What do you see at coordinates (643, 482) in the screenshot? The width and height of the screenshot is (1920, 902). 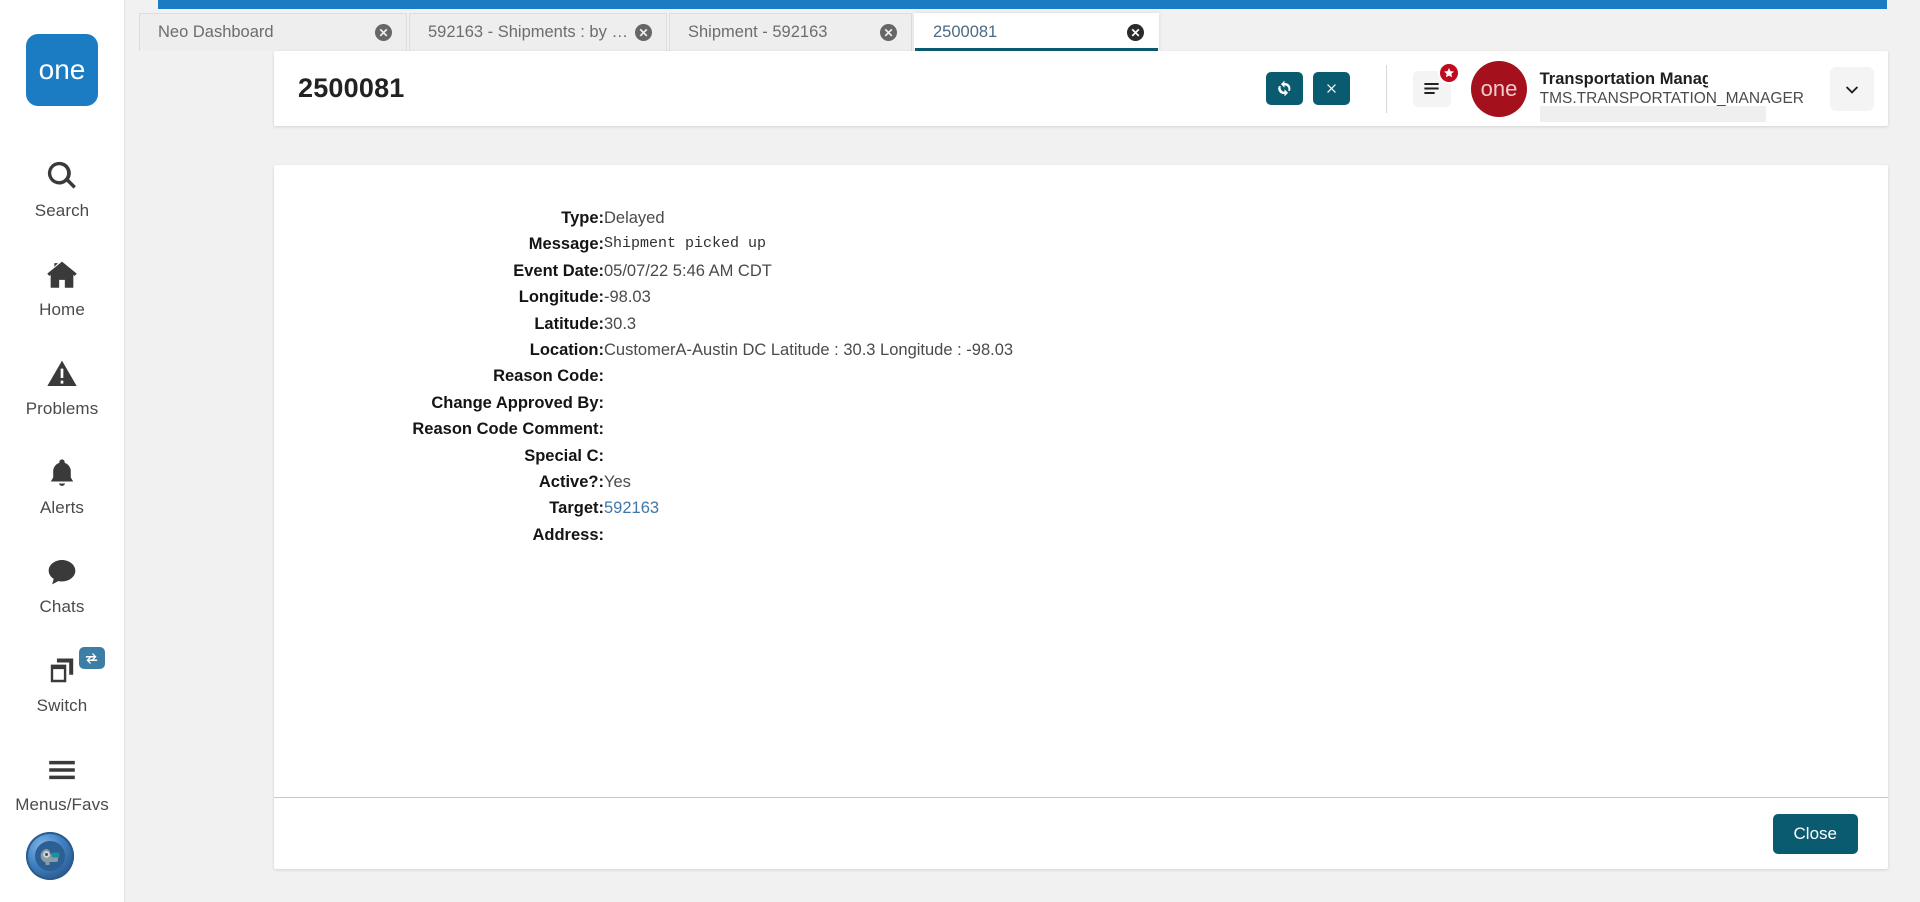 I see `detail-row: Active?: Yes` at bounding box center [643, 482].